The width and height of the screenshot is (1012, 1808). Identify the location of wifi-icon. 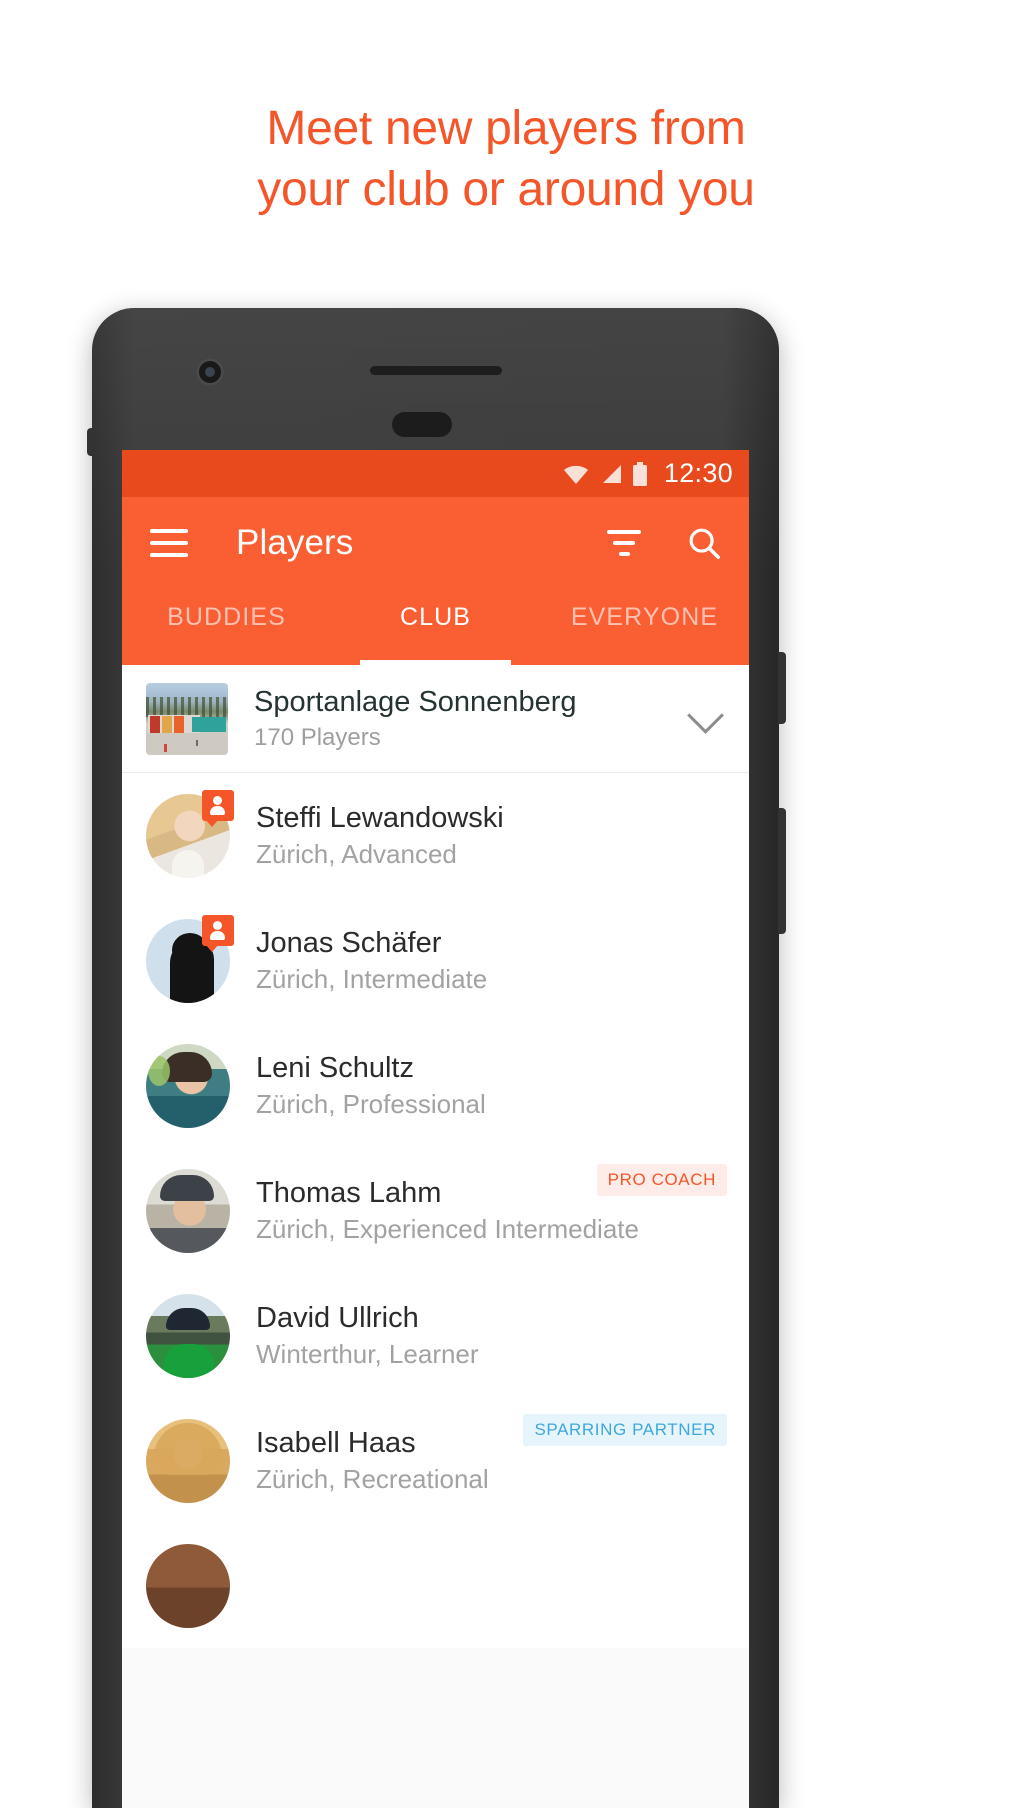
(575, 474).